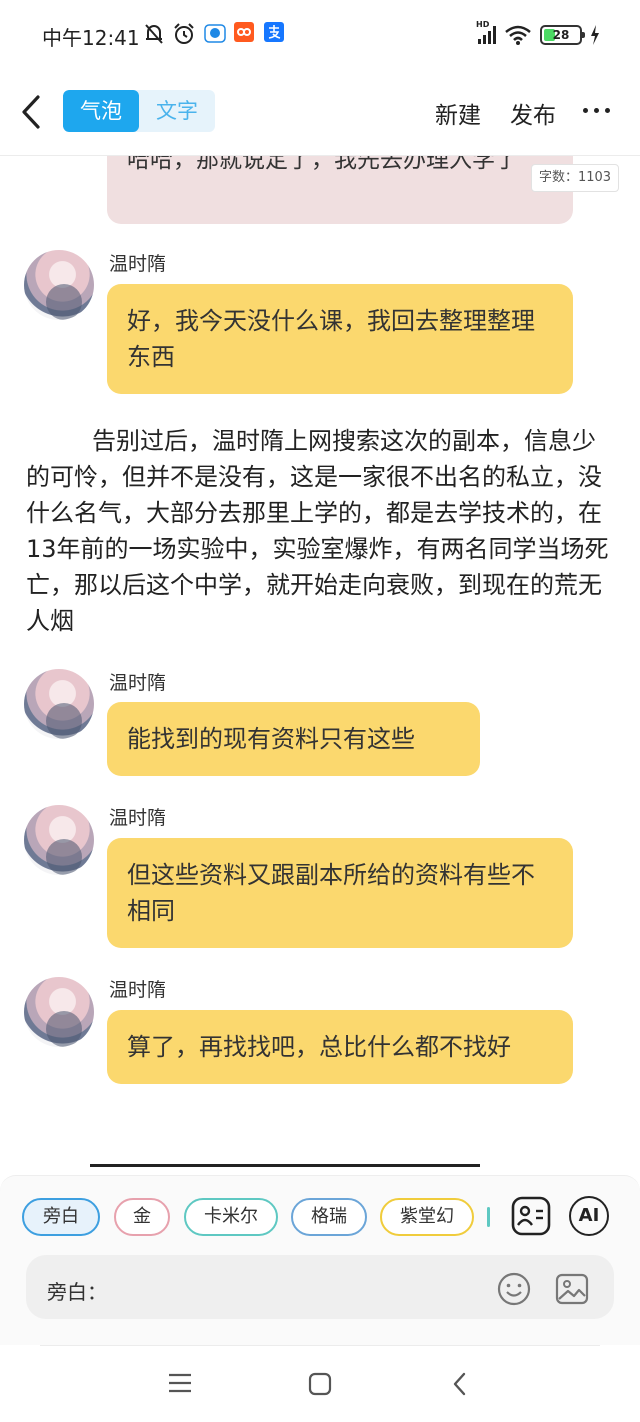 The image size is (640, 1422). Describe the element at coordinates (184, 33) in the screenshot. I see `alarm-icon` at that location.